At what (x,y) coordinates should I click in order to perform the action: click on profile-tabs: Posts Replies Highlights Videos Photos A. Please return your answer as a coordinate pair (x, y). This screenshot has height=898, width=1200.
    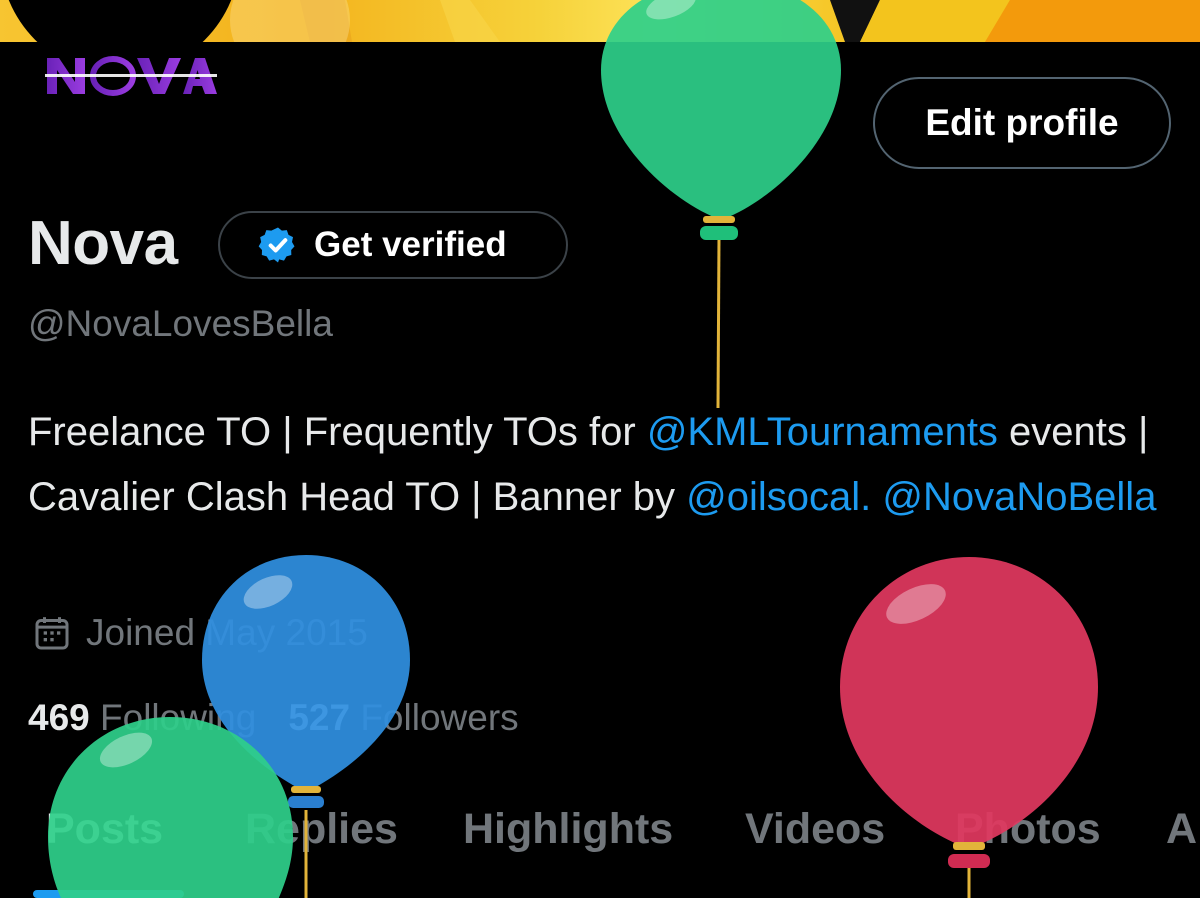
    Looking at the image, I should click on (600, 851).